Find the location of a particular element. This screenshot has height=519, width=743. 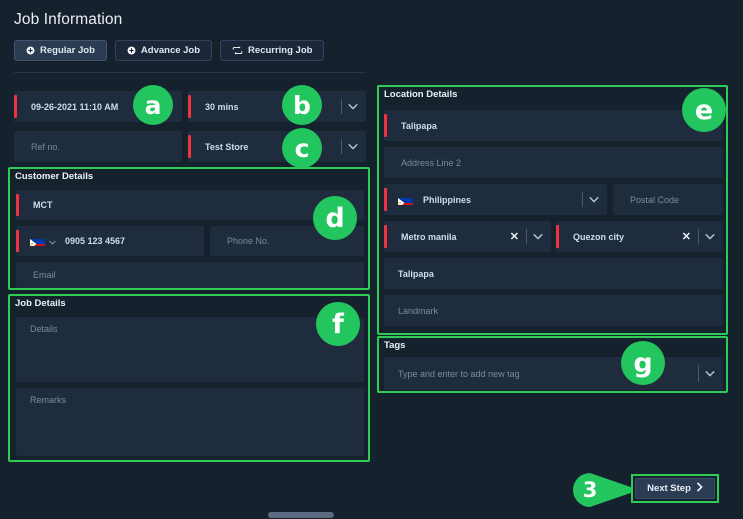

tab-regular-job: Regular Job is located at coordinates (60, 50).